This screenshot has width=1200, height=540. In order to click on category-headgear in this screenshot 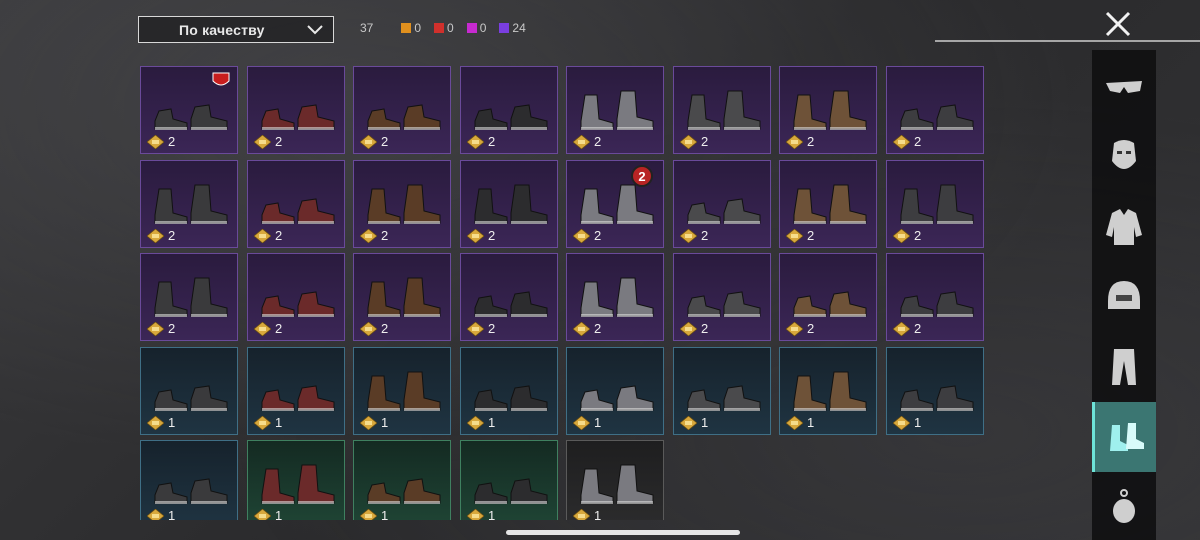, I will do `click(1124, 297)`.